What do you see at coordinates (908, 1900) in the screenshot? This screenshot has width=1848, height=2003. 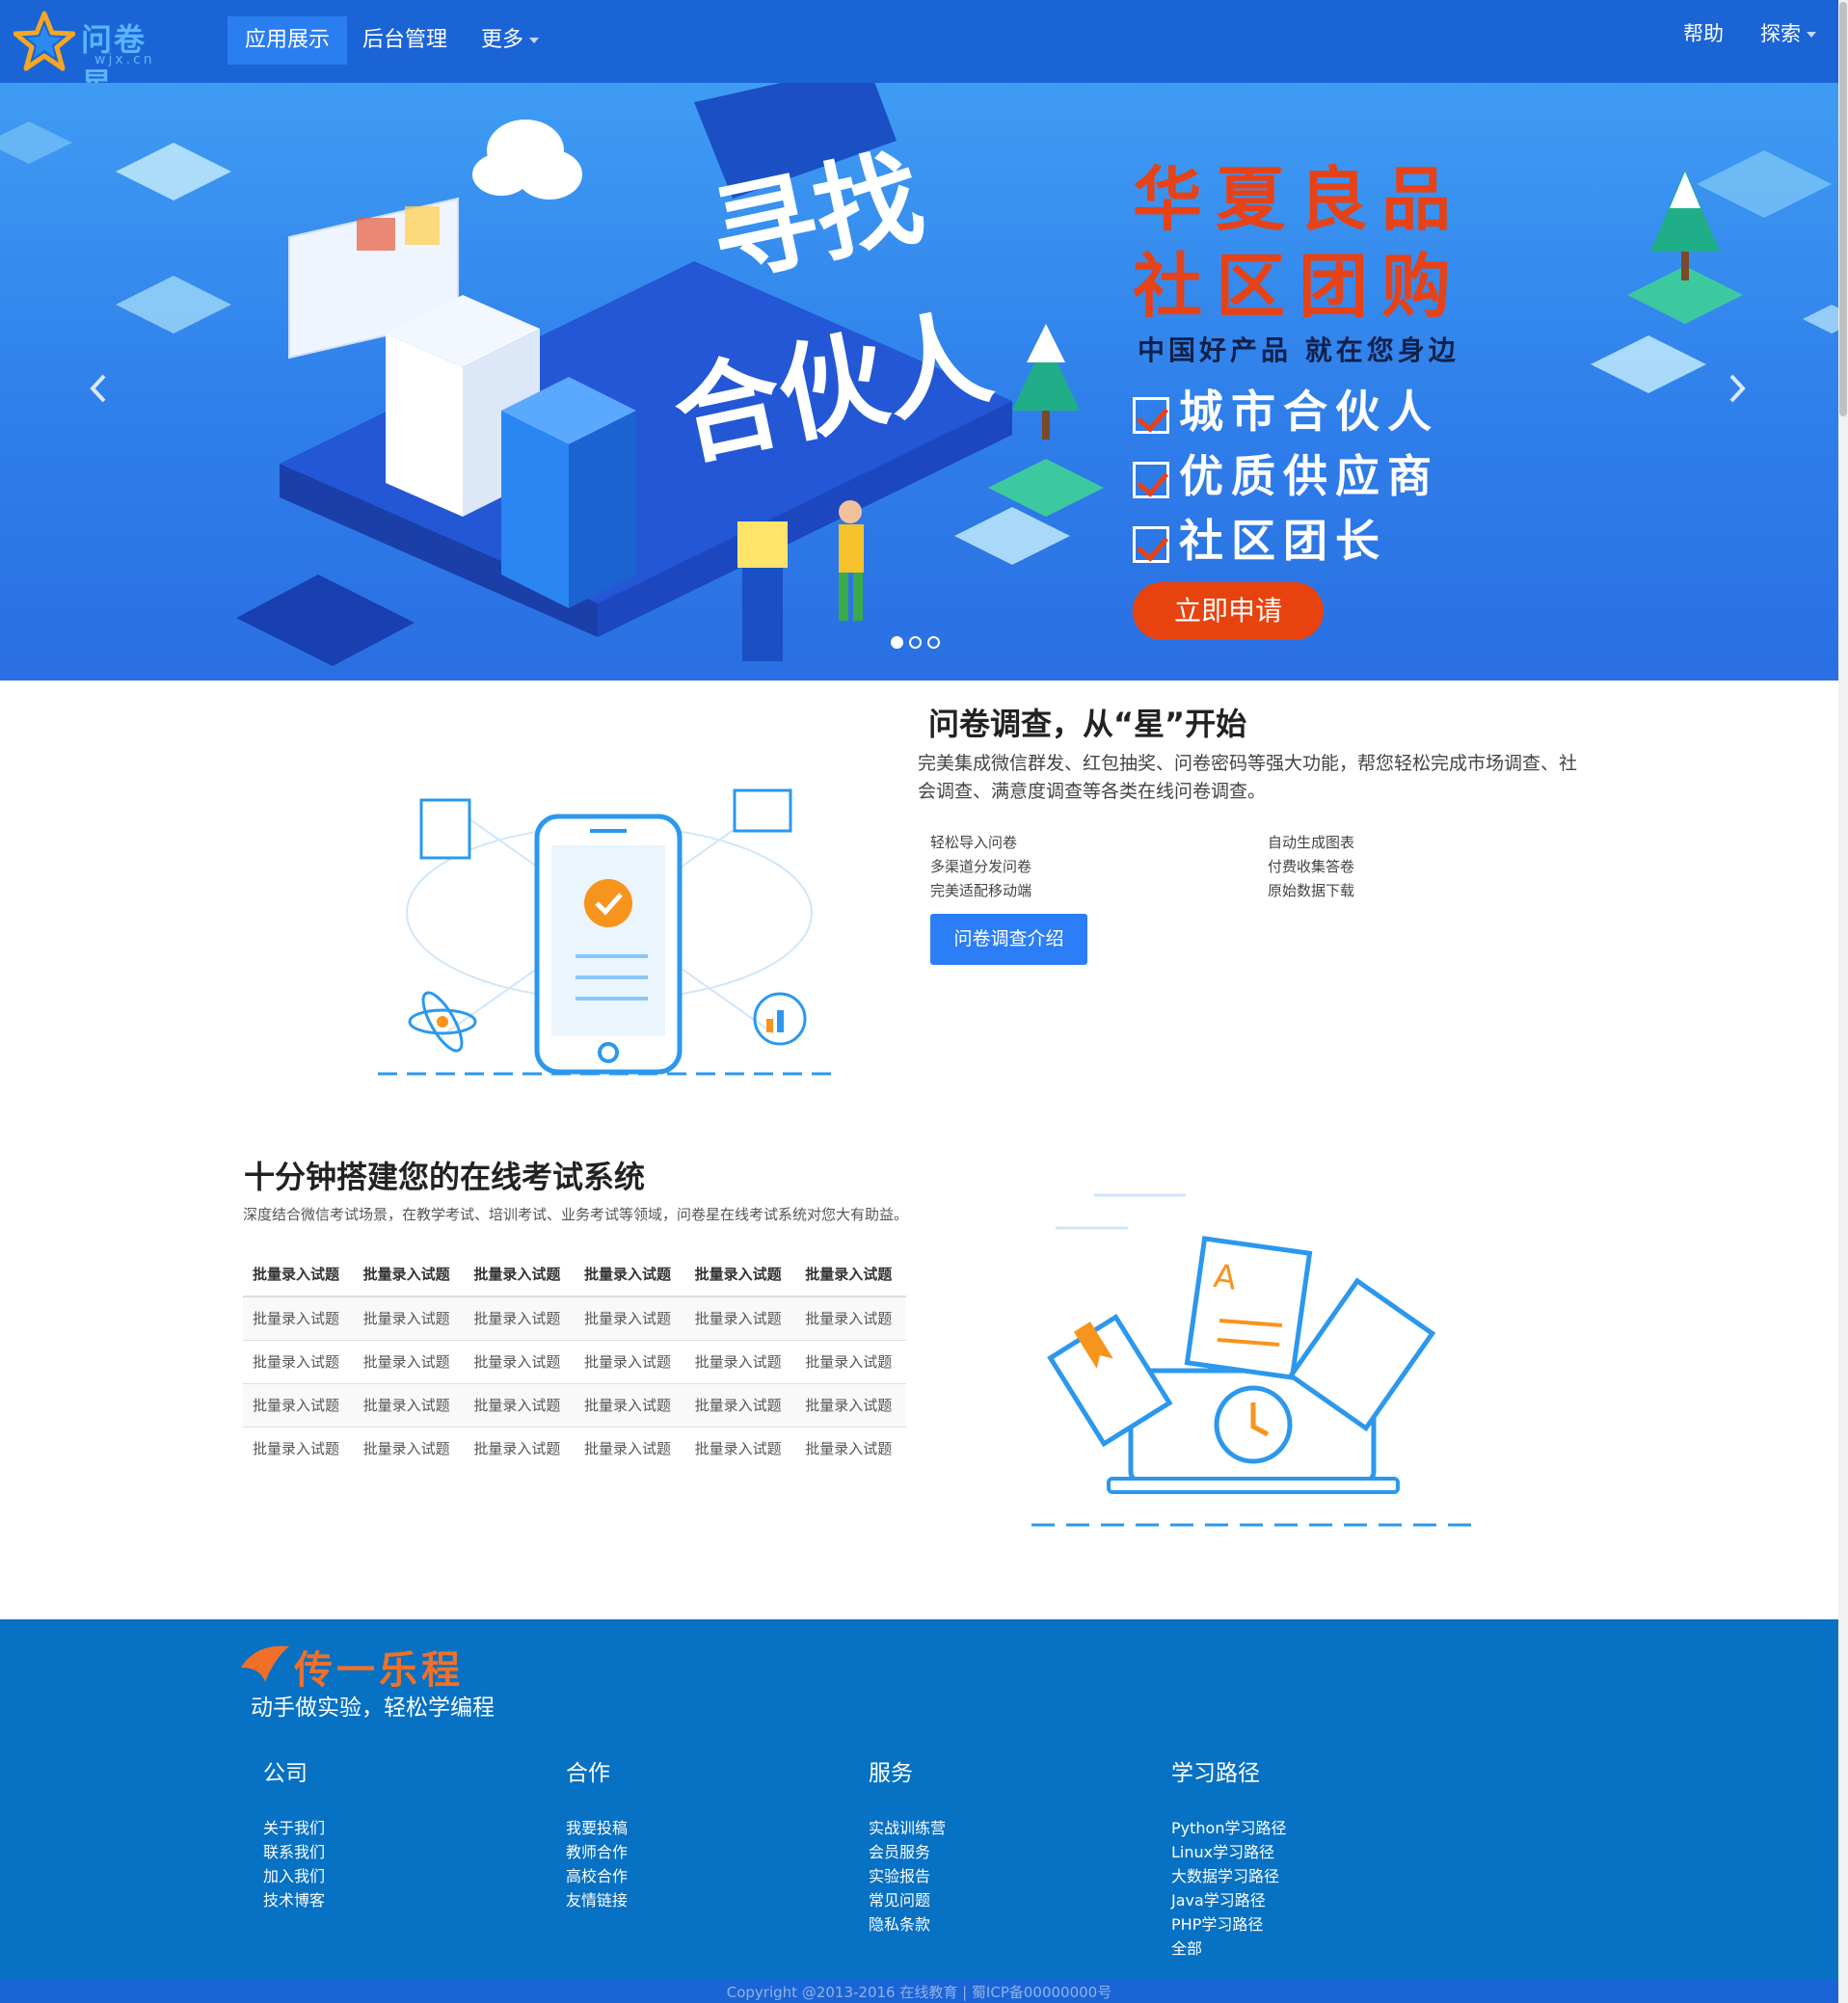 I see `footer-link: 常见问题` at bounding box center [908, 1900].